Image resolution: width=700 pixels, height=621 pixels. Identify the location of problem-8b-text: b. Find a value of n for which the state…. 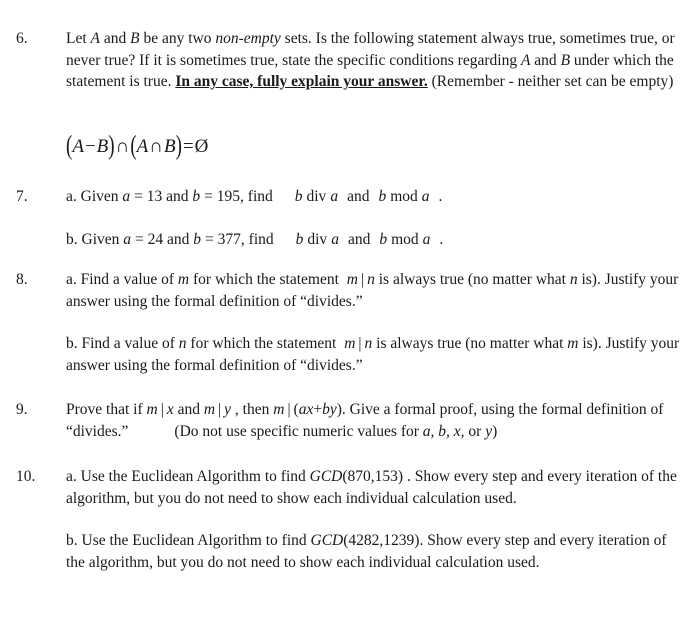
(376, 354).